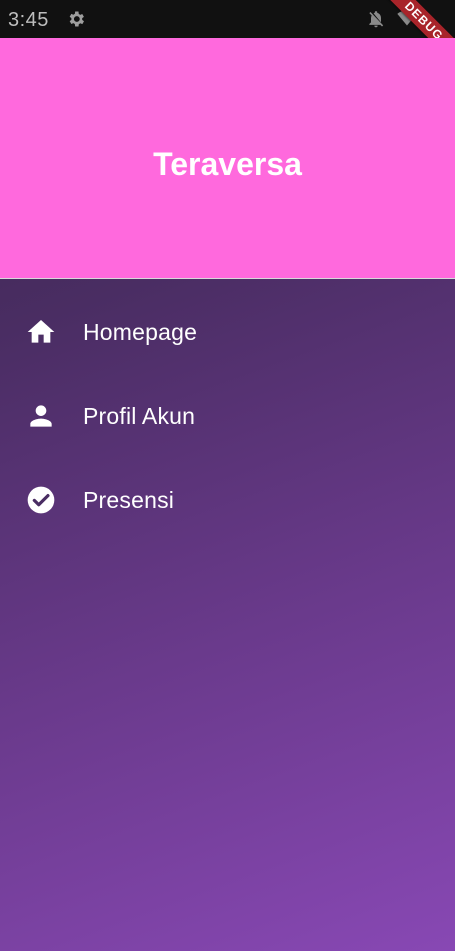  I want to click on home-icon, so click(41, 332).